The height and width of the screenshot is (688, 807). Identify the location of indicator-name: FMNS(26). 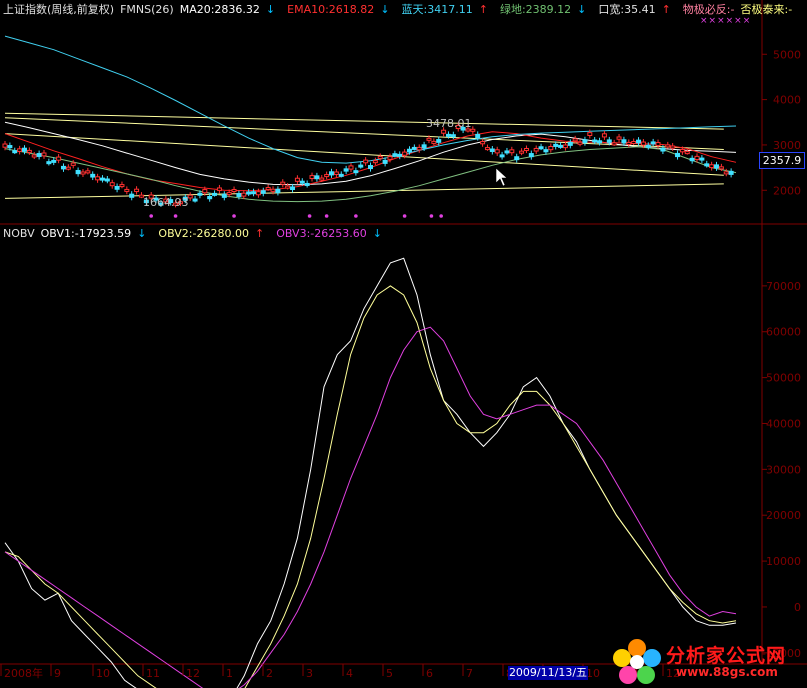
(147, 9).